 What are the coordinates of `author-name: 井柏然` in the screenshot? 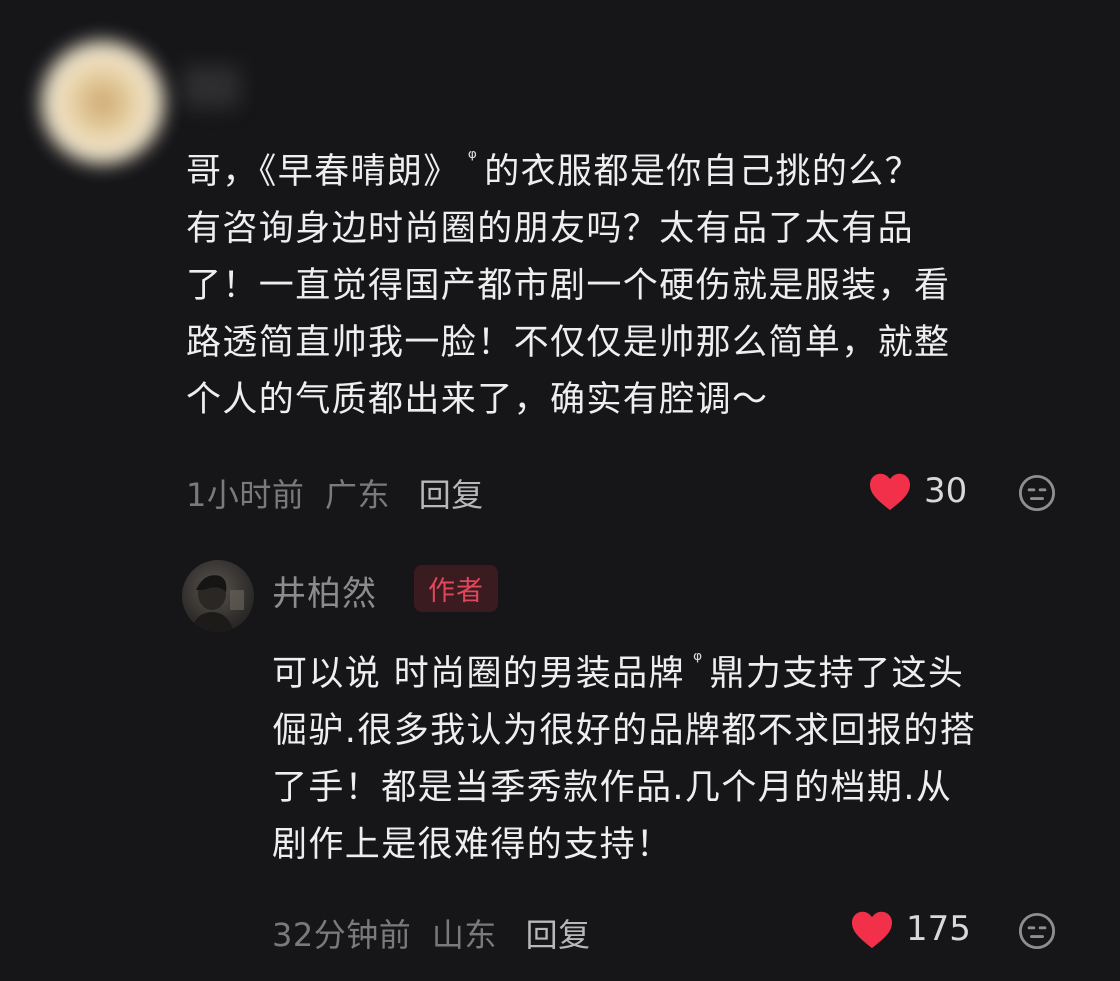 It's located at (324, 590).